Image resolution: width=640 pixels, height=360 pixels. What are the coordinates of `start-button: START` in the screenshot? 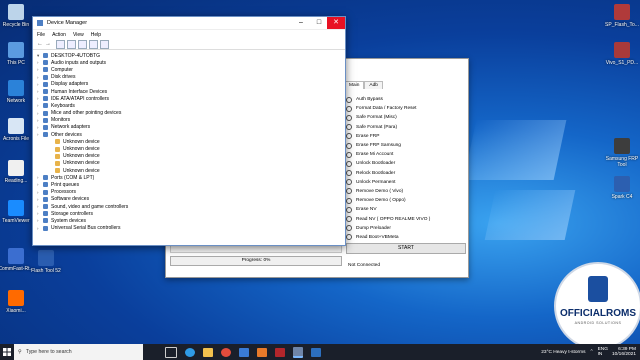 It's located at (406, 248).